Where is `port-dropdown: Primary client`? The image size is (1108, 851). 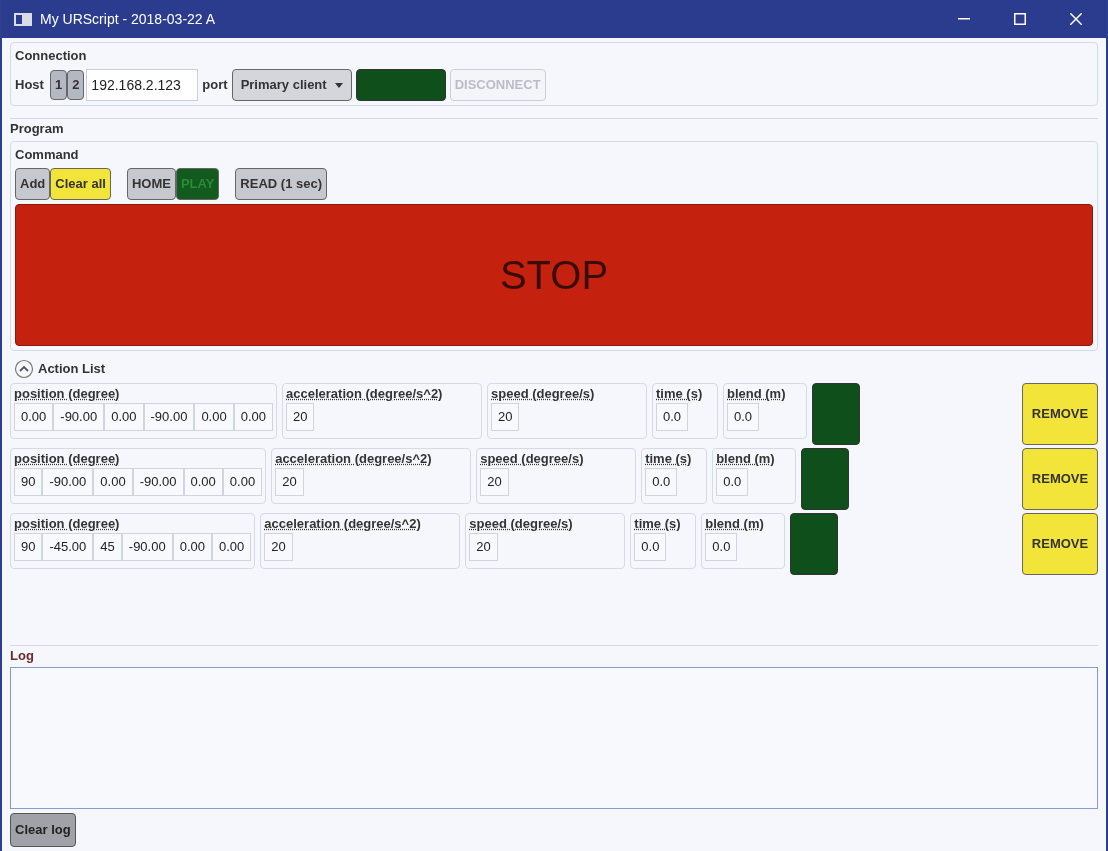 port-dropdown: Primary client is located at coordinates (291, 85).